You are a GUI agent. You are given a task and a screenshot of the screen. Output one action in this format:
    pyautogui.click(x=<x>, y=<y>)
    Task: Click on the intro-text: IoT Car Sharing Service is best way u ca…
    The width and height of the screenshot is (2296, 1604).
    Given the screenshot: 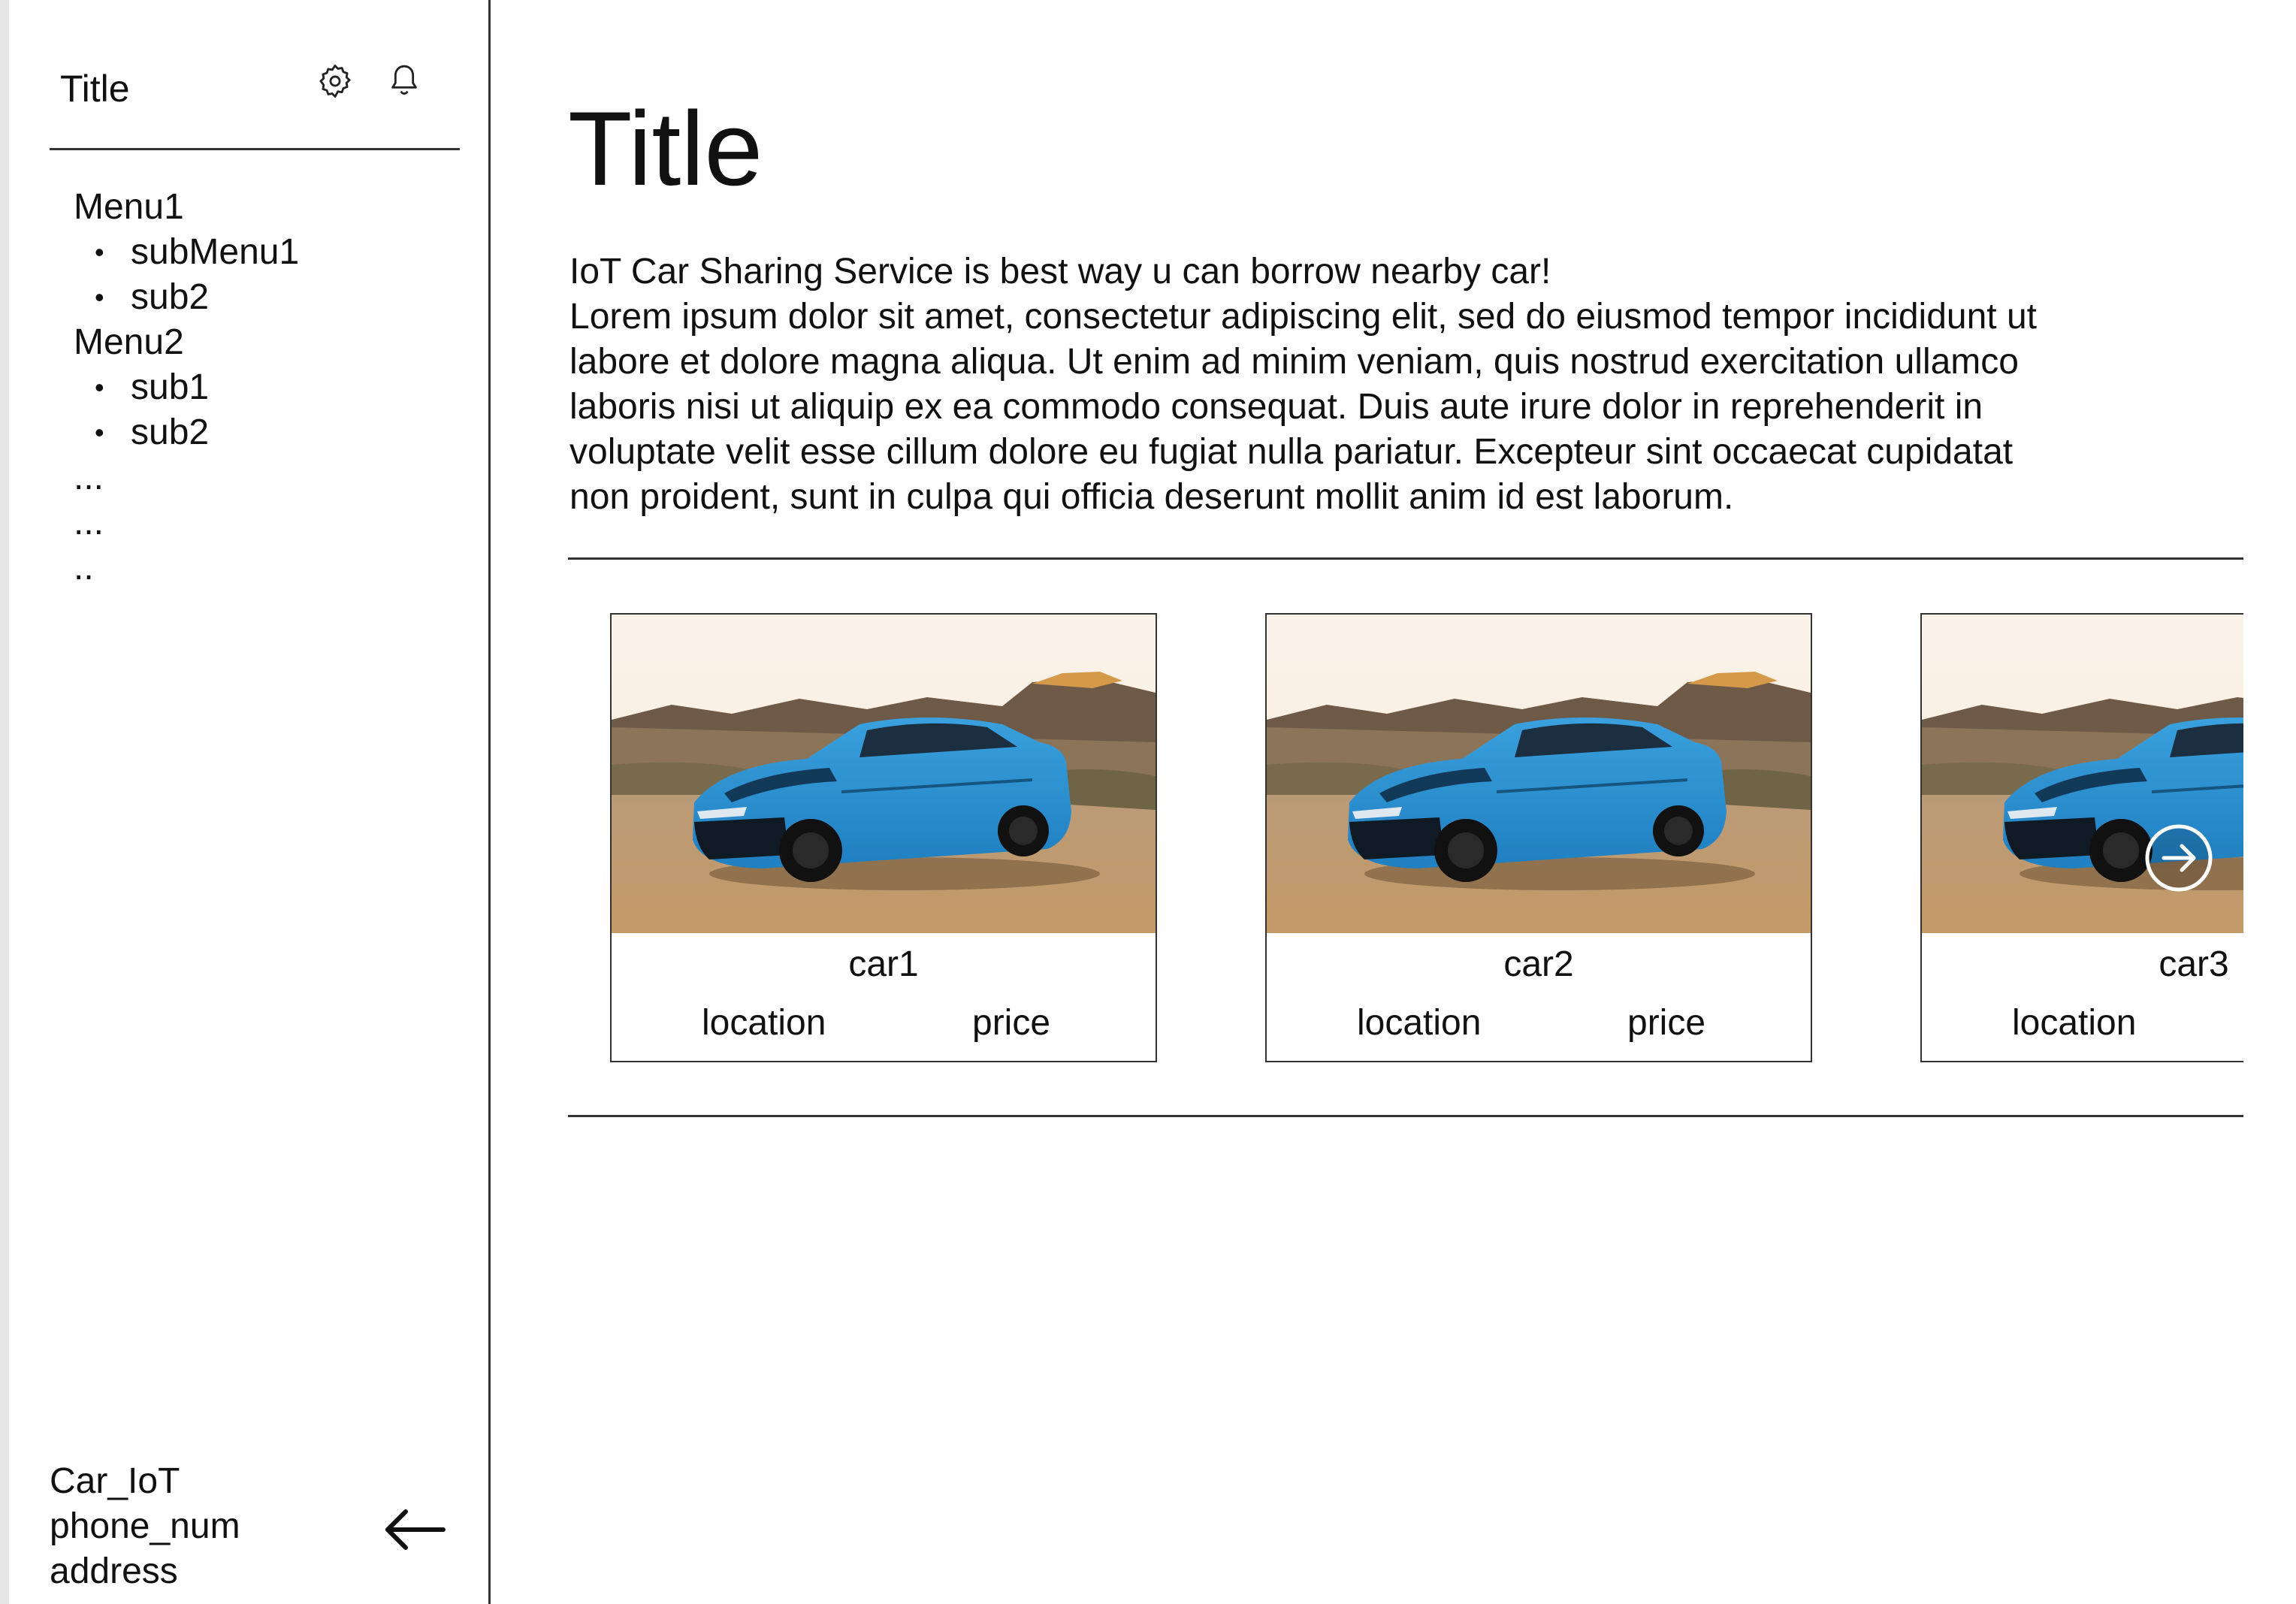 What is the action you would take?
    pyautogui.click(x=1395, y=384)
    